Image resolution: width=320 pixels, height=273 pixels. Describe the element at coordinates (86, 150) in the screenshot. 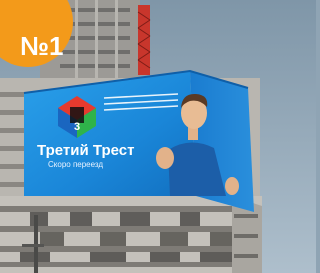

I see `brand-name: Третий Трест` at that location.